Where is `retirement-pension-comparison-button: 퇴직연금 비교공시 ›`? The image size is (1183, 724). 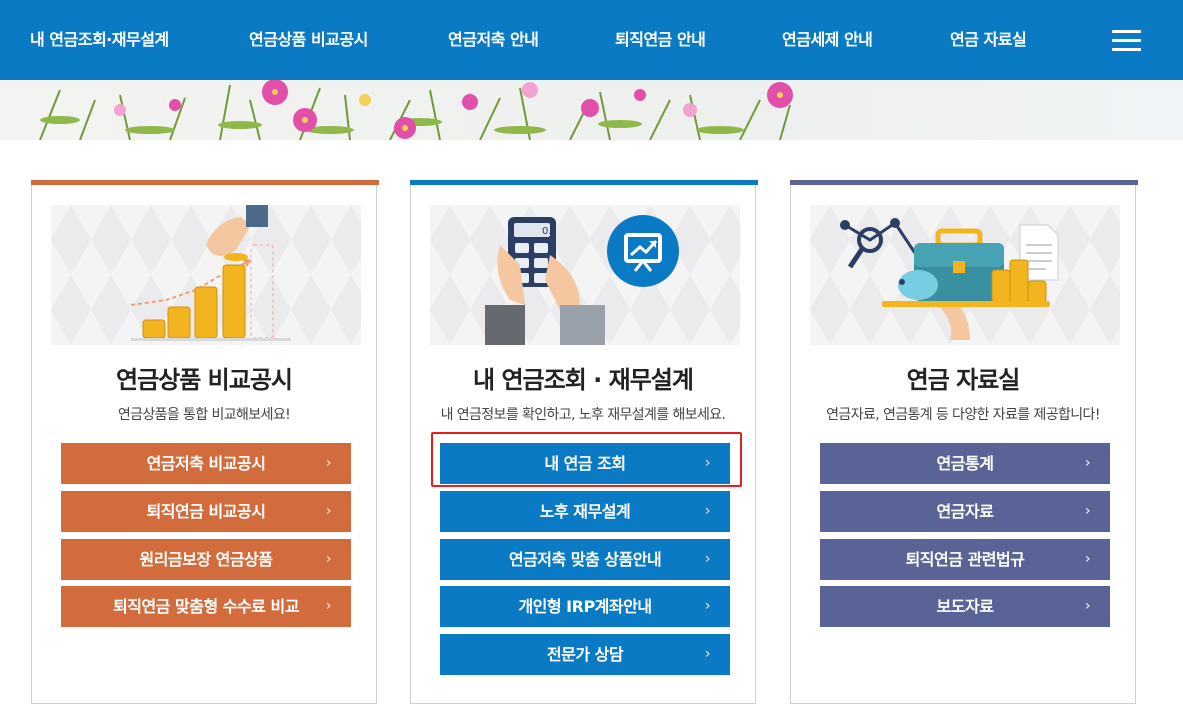 retirement-pension-comparison-button: 퇴직연금 비교공시 › is located at coordinates (206, 511).